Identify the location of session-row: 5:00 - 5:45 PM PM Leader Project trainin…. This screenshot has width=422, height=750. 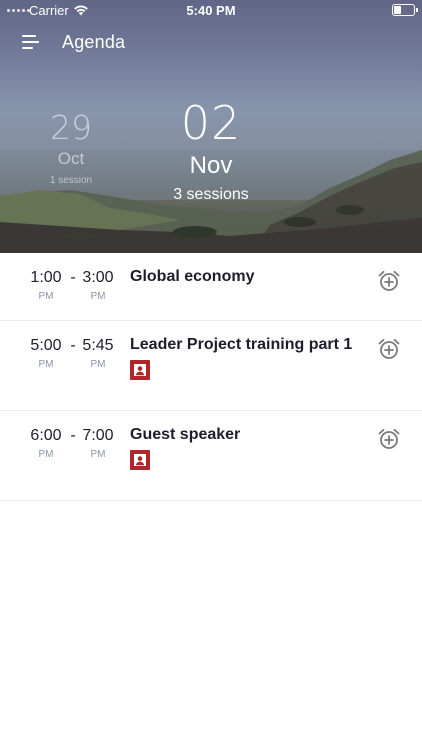
(211, 366).